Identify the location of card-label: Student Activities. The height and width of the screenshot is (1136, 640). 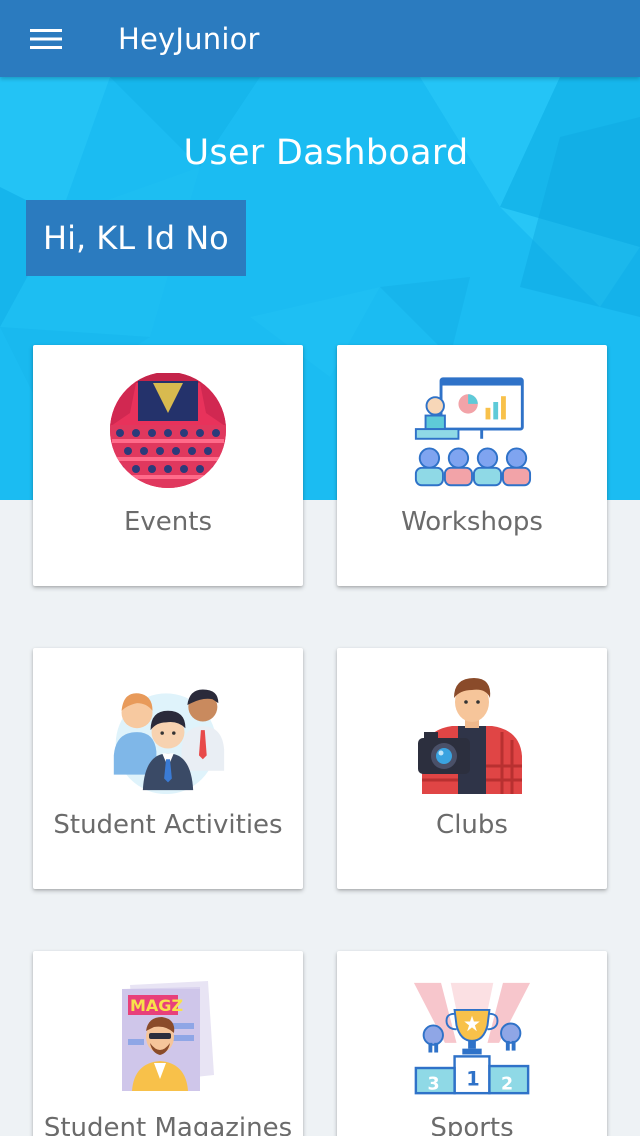
(168, 825).